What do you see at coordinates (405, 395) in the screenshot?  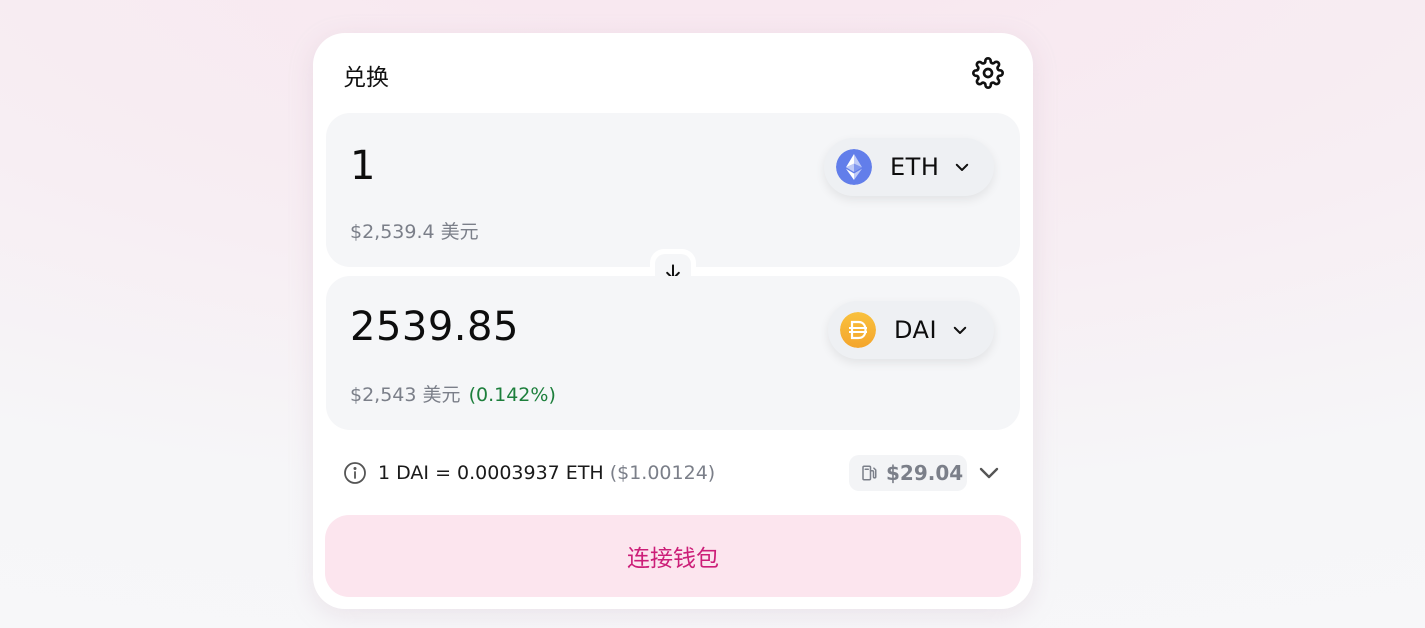 I see `buy-usd-value: $2,543 美元` at bounding box center [405, 395].